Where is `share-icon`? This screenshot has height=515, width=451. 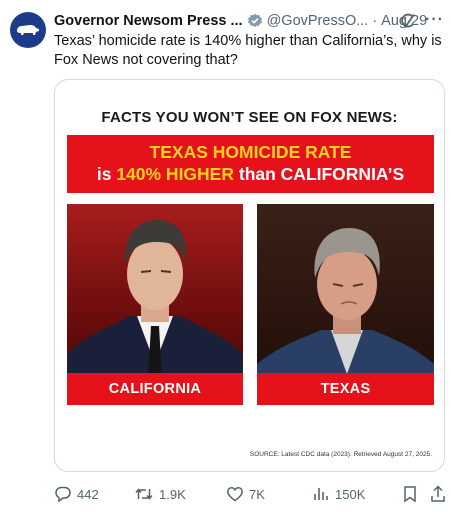 share-icon is located at coordinates (438, 493).